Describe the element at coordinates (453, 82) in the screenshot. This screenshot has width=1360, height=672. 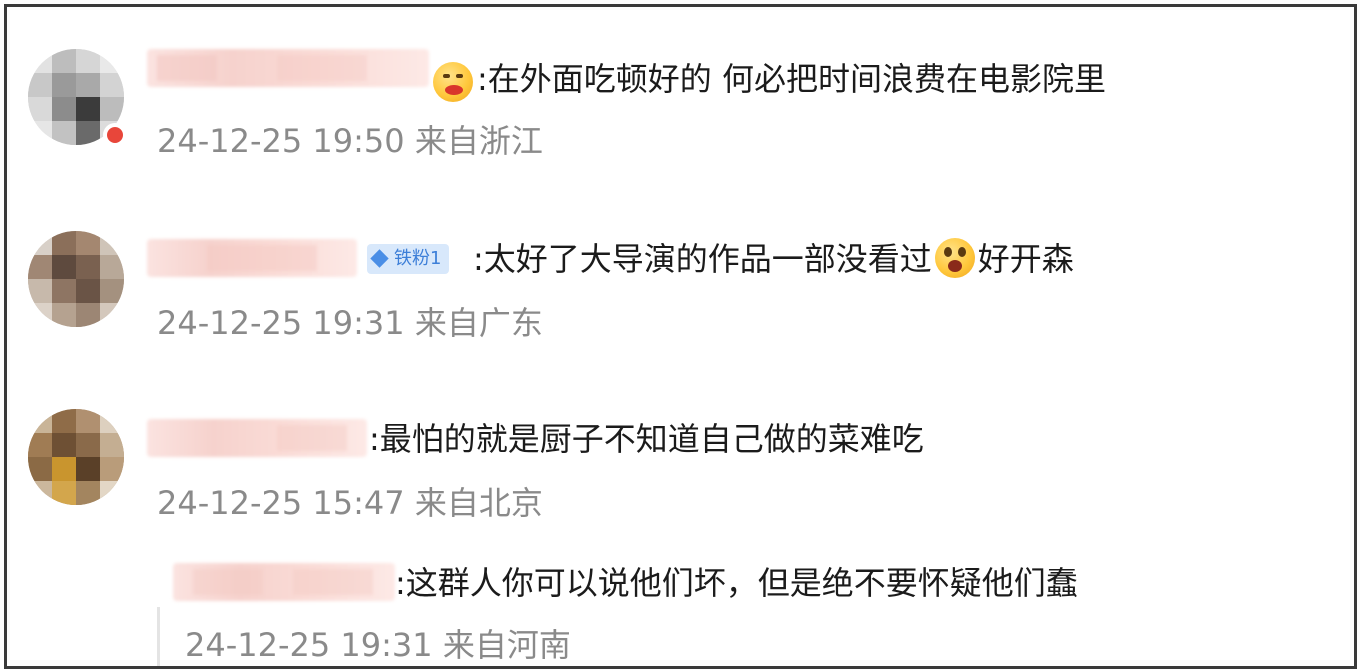
I see `drooling-face-icon` at that location.